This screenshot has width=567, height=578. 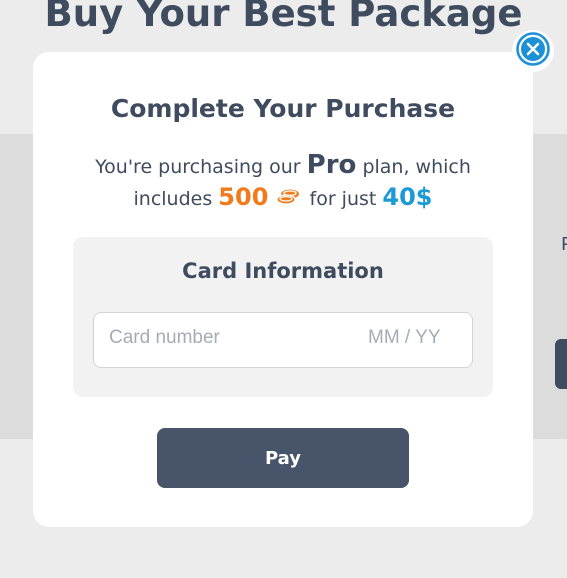 I want to click on card-input-field, so click(x=283, y=340).